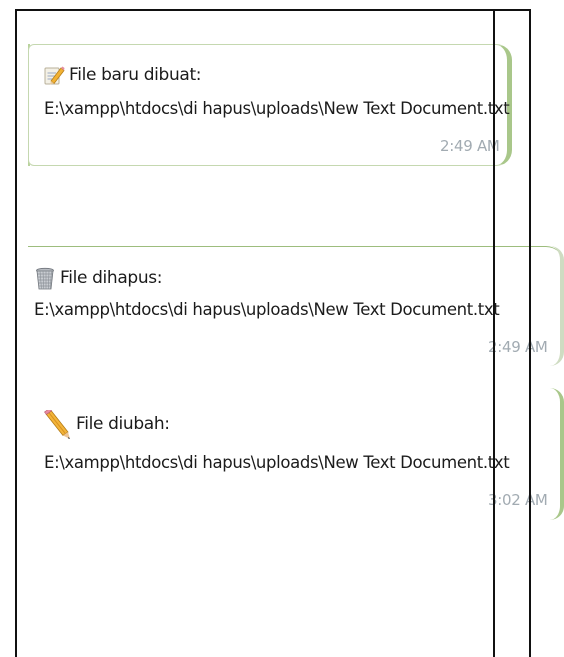 The image size is (564, 657). Describe the element at coordinates (123, 424) in the screenshot. I see `message-title: File diubah:` at that location.